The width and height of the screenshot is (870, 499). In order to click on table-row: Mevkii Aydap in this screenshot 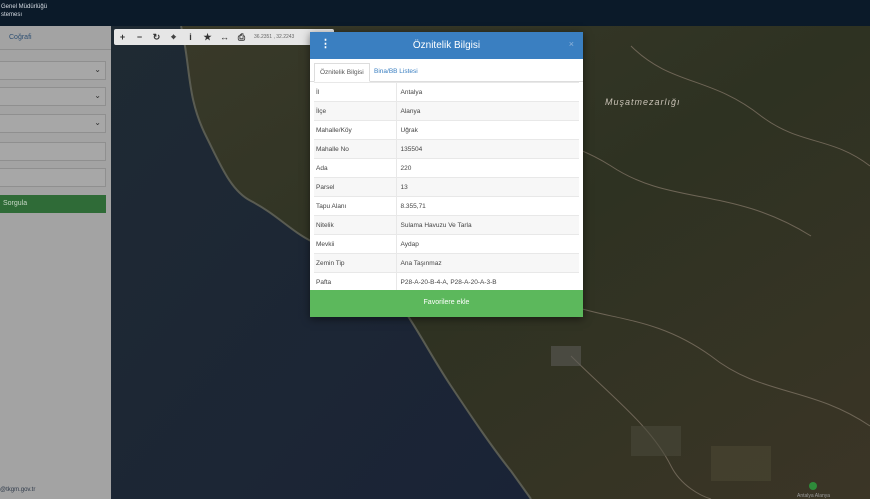, I will do `click(446, 244)`.